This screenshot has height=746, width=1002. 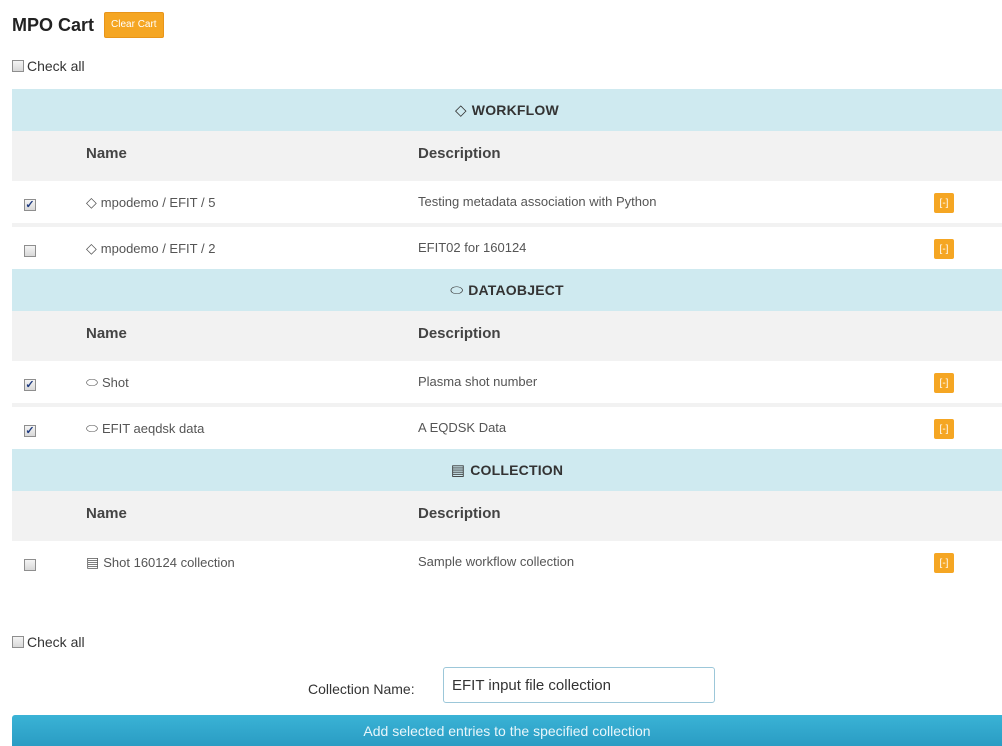 What do you see at coordinates (153, 428) in the screenshot?
I see `row-name-text: EFIT aeqdsk data` at bounding box center [153, 428].